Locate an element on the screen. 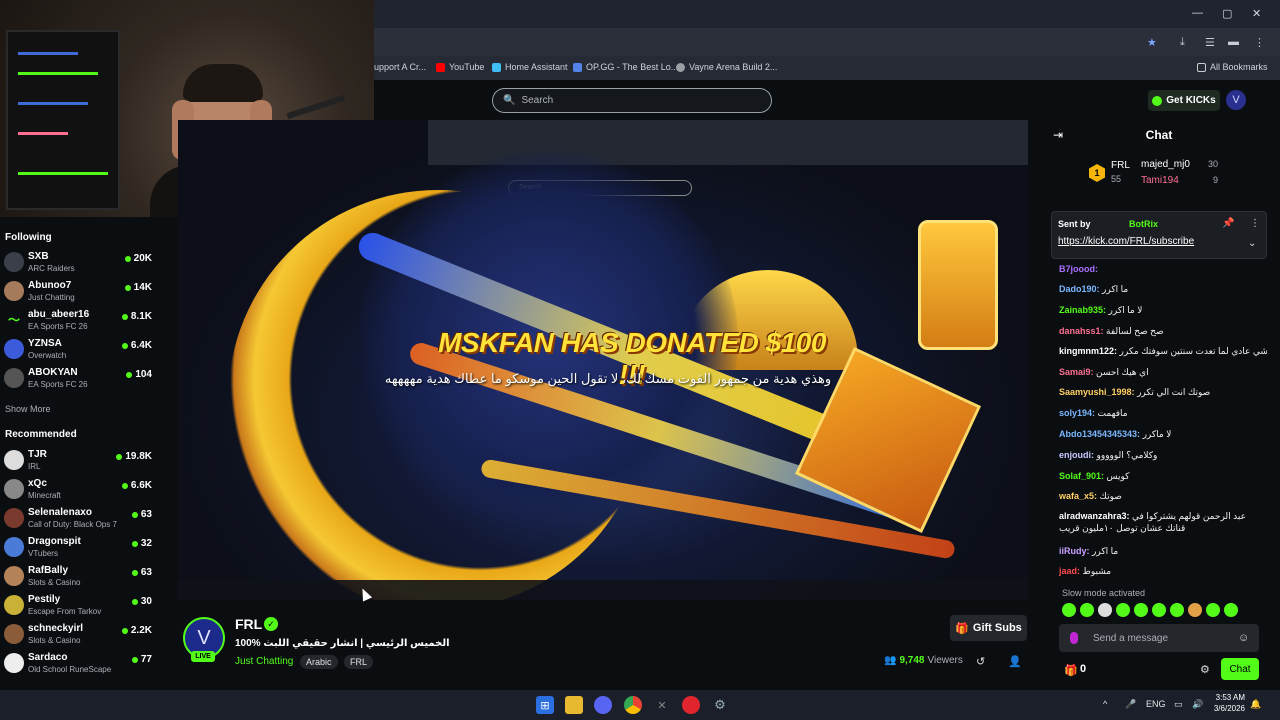 This screenshot has width=1280, height=720. menu-icon: ⋮ is located at coordinates (1259, 42).